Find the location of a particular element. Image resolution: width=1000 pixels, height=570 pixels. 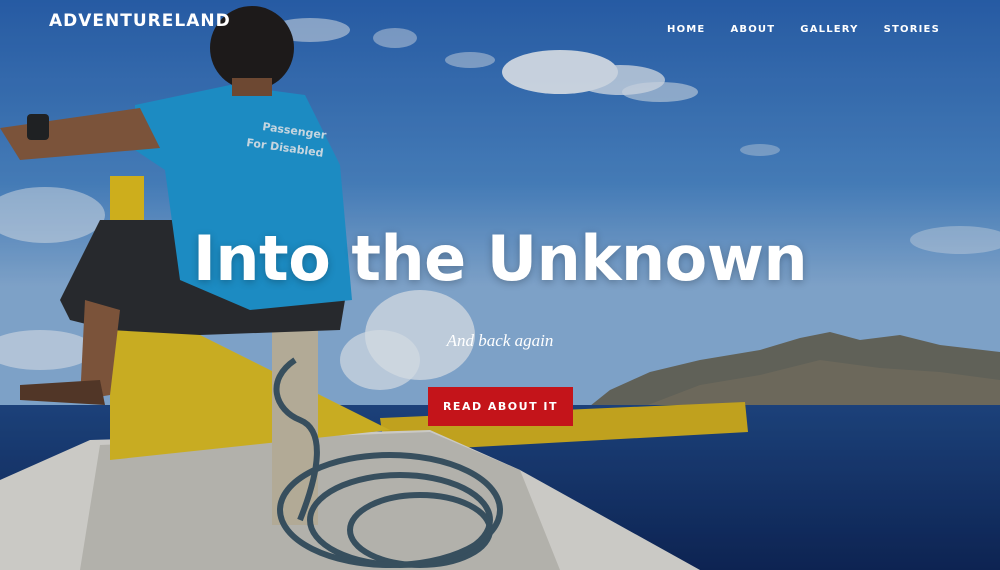

hero-subtitle: And back again is located at coordinates (500, 340).